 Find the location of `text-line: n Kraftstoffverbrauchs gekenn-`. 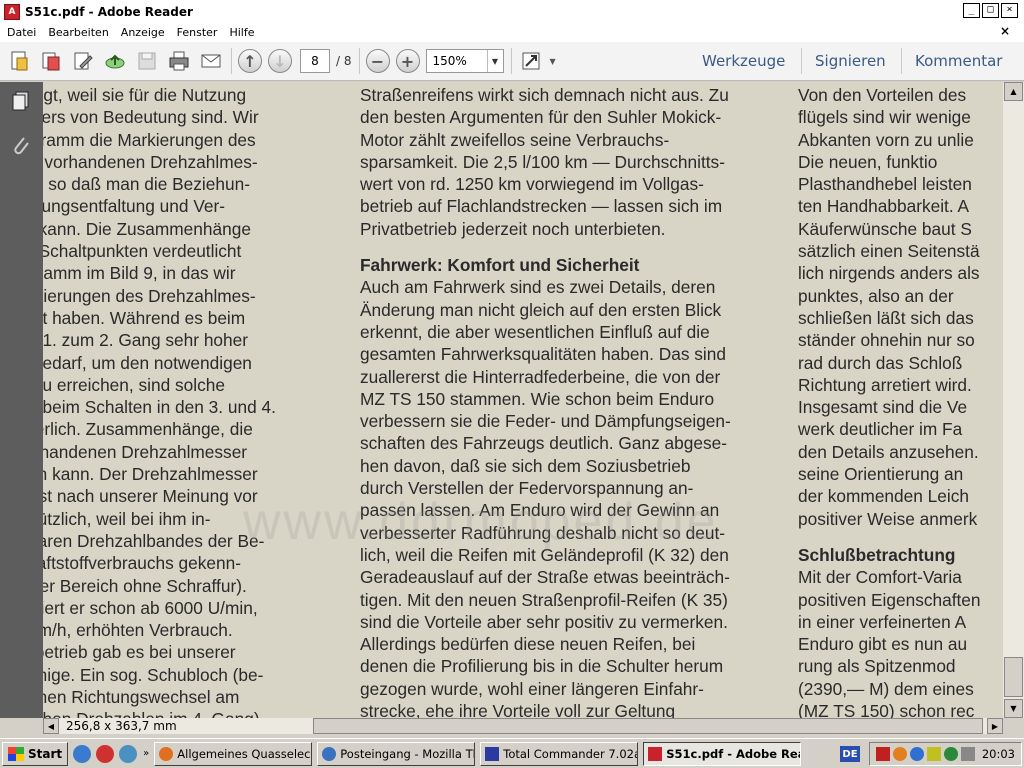

text-line: n Kraftstoffverbrauchs gekenn- is located at coordinates (142, 563).